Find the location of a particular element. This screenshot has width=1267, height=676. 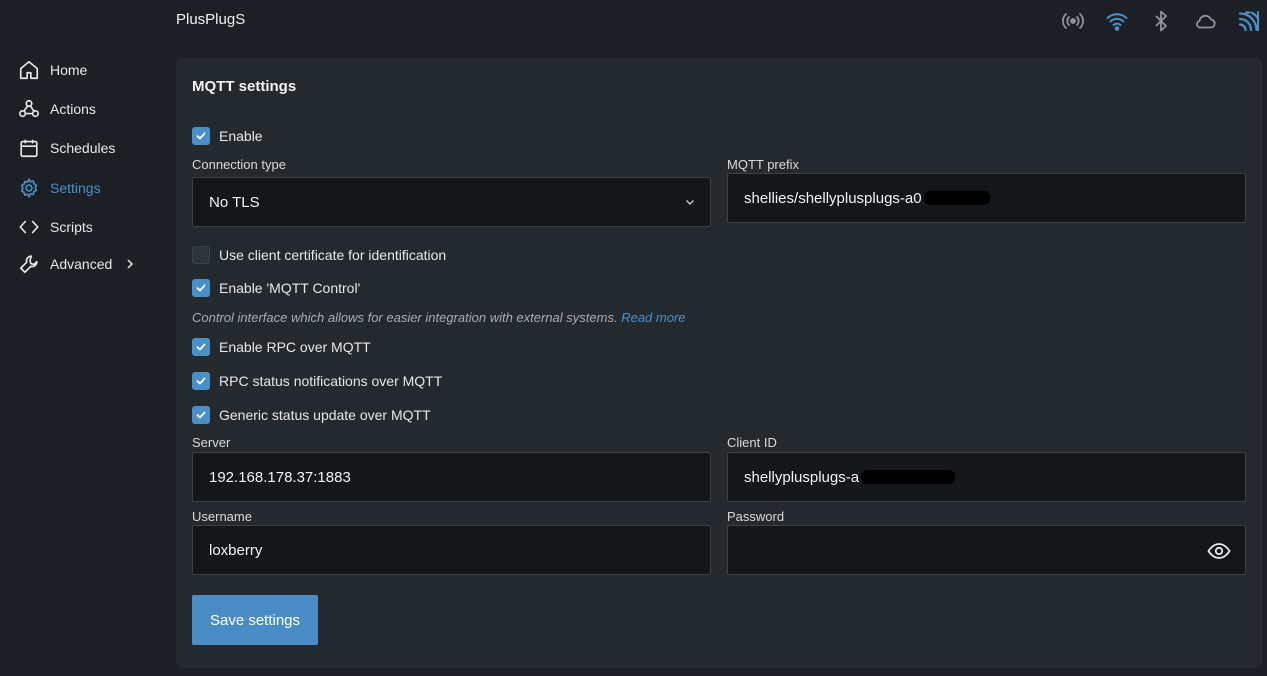

mqtt-control-checkbox-row: Enable 'MQTT Control' is located at coordinates (276, 288).